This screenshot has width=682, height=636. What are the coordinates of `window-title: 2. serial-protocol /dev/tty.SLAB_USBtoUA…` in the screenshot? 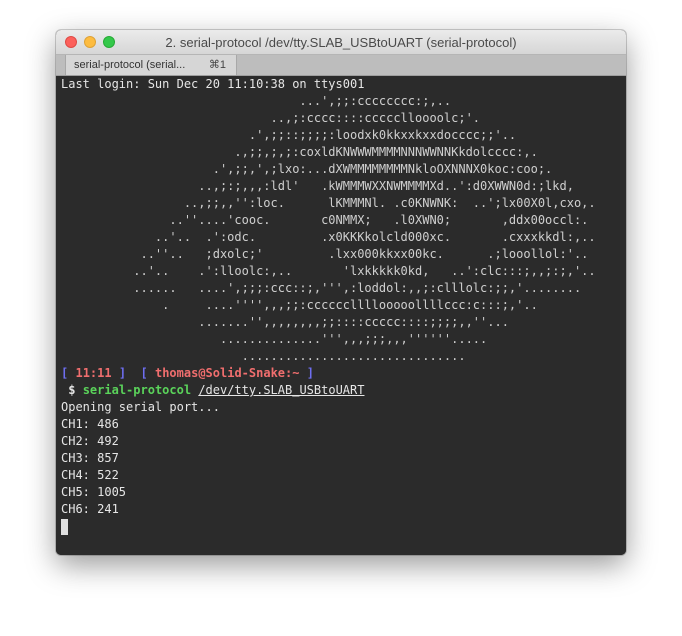 It's located at (341, 42).